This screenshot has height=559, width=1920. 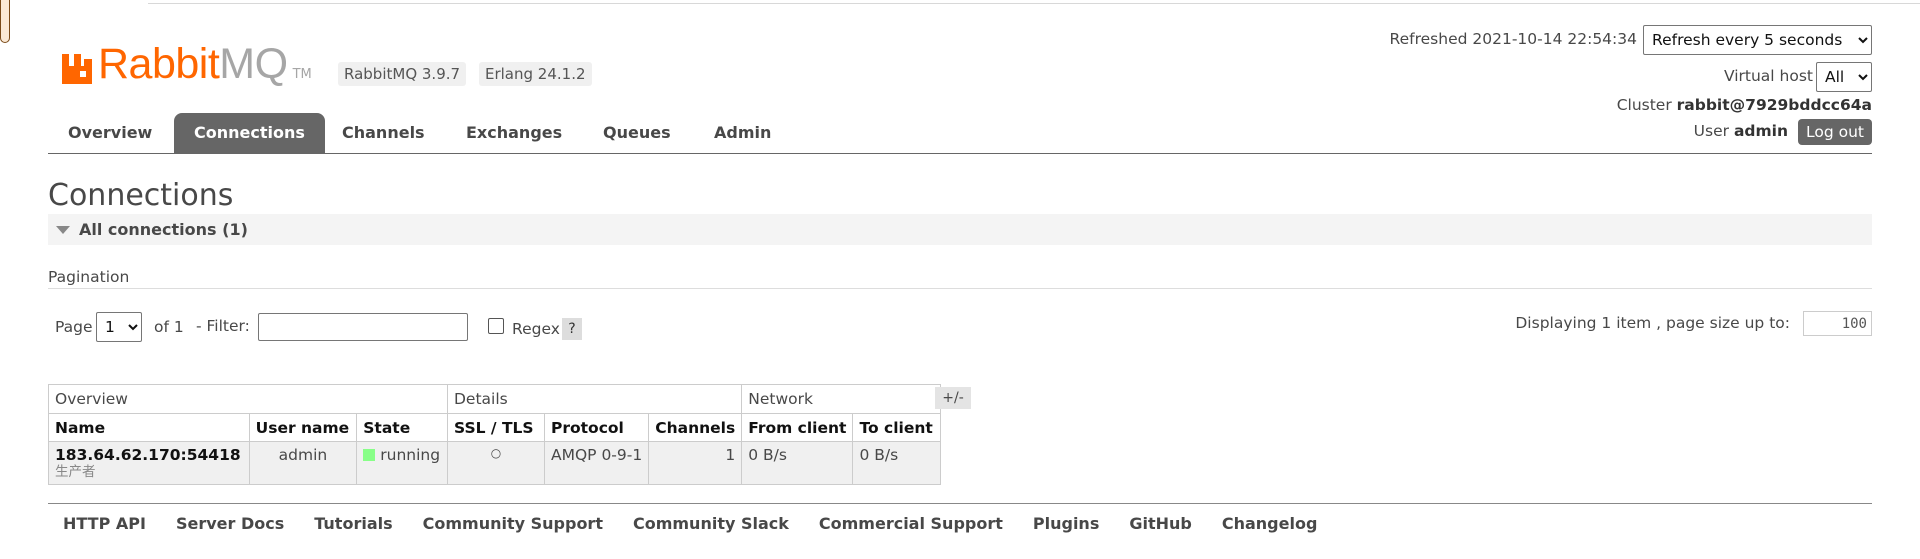 I want to click on tab-channels: Channels, so click(x=383, y=133).